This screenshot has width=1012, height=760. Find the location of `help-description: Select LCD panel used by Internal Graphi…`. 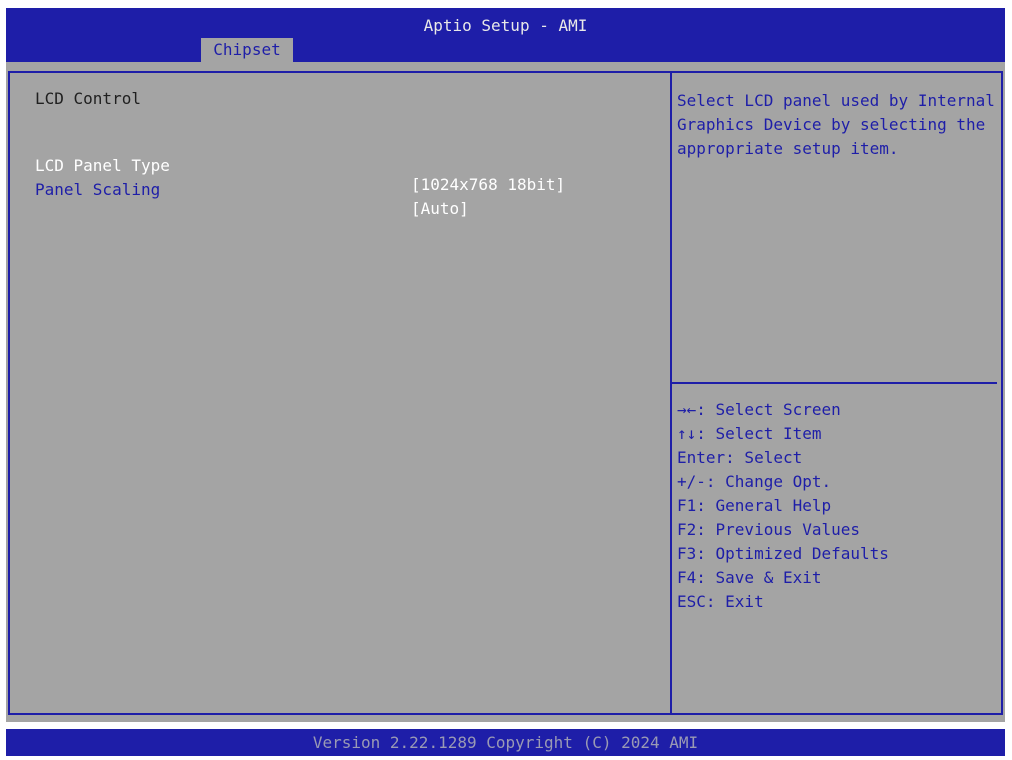

help-description: Select LCD panel used by Internal Graphi… is located at coordinates (841, 124).